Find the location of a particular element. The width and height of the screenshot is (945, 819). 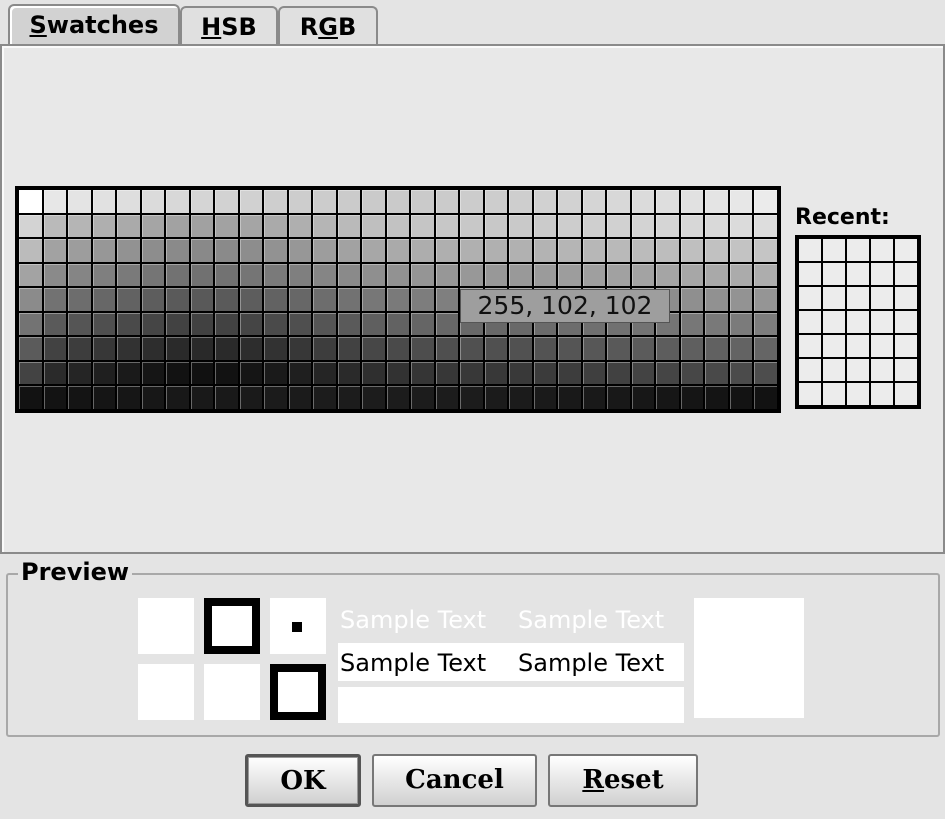

ok-button: OK is located at coordinates (303, 780).